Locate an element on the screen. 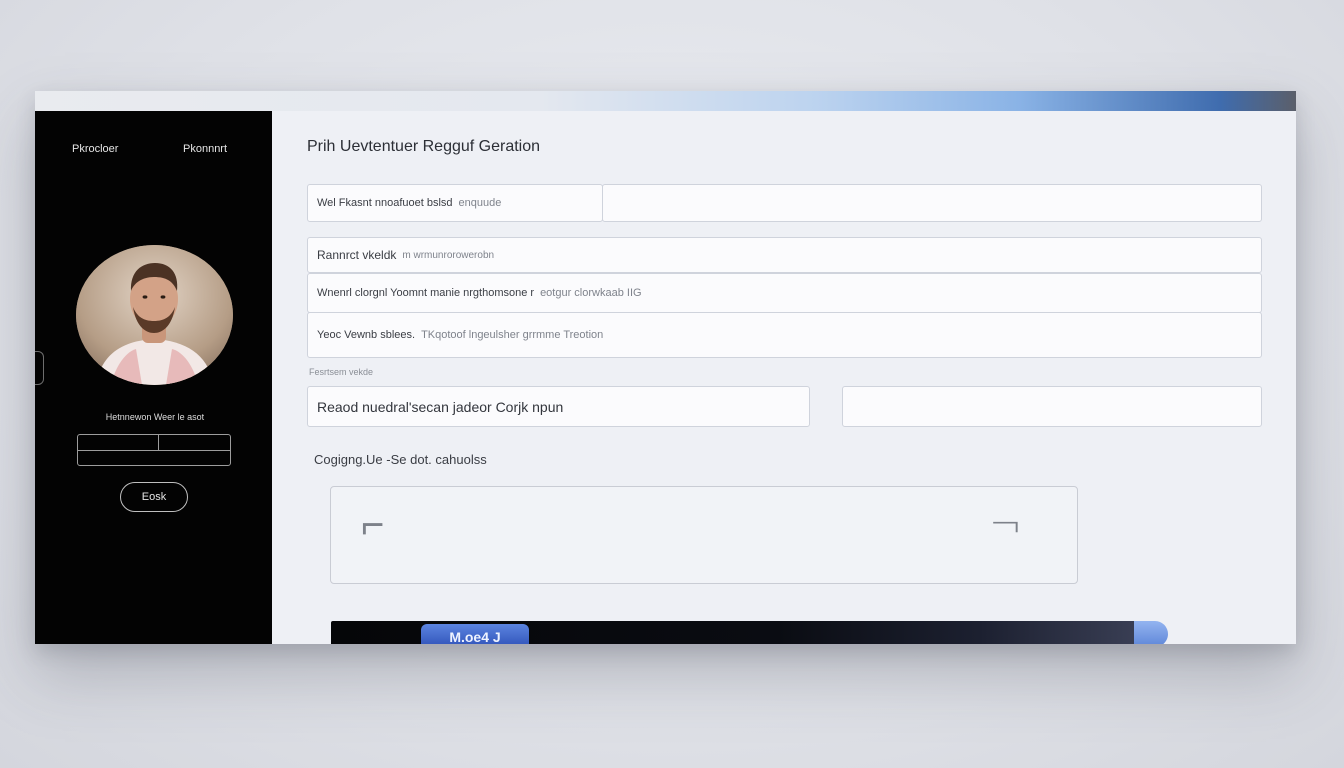 This screenshot has height=768, width=1344. page-title: Prih Uevtentuer Regguf Geration is located at coordinates (424, 146).